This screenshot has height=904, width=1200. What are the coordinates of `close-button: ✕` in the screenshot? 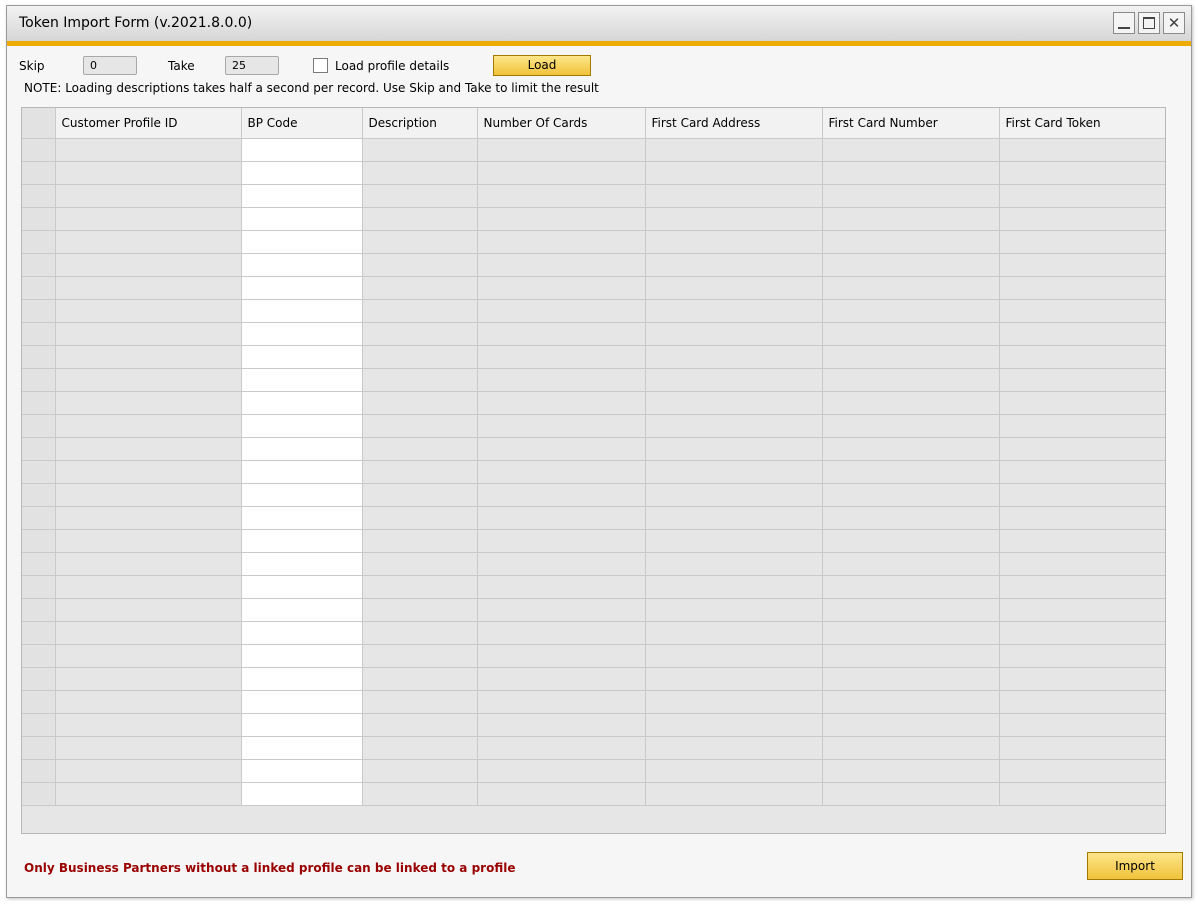 It's located at (1174, 23).